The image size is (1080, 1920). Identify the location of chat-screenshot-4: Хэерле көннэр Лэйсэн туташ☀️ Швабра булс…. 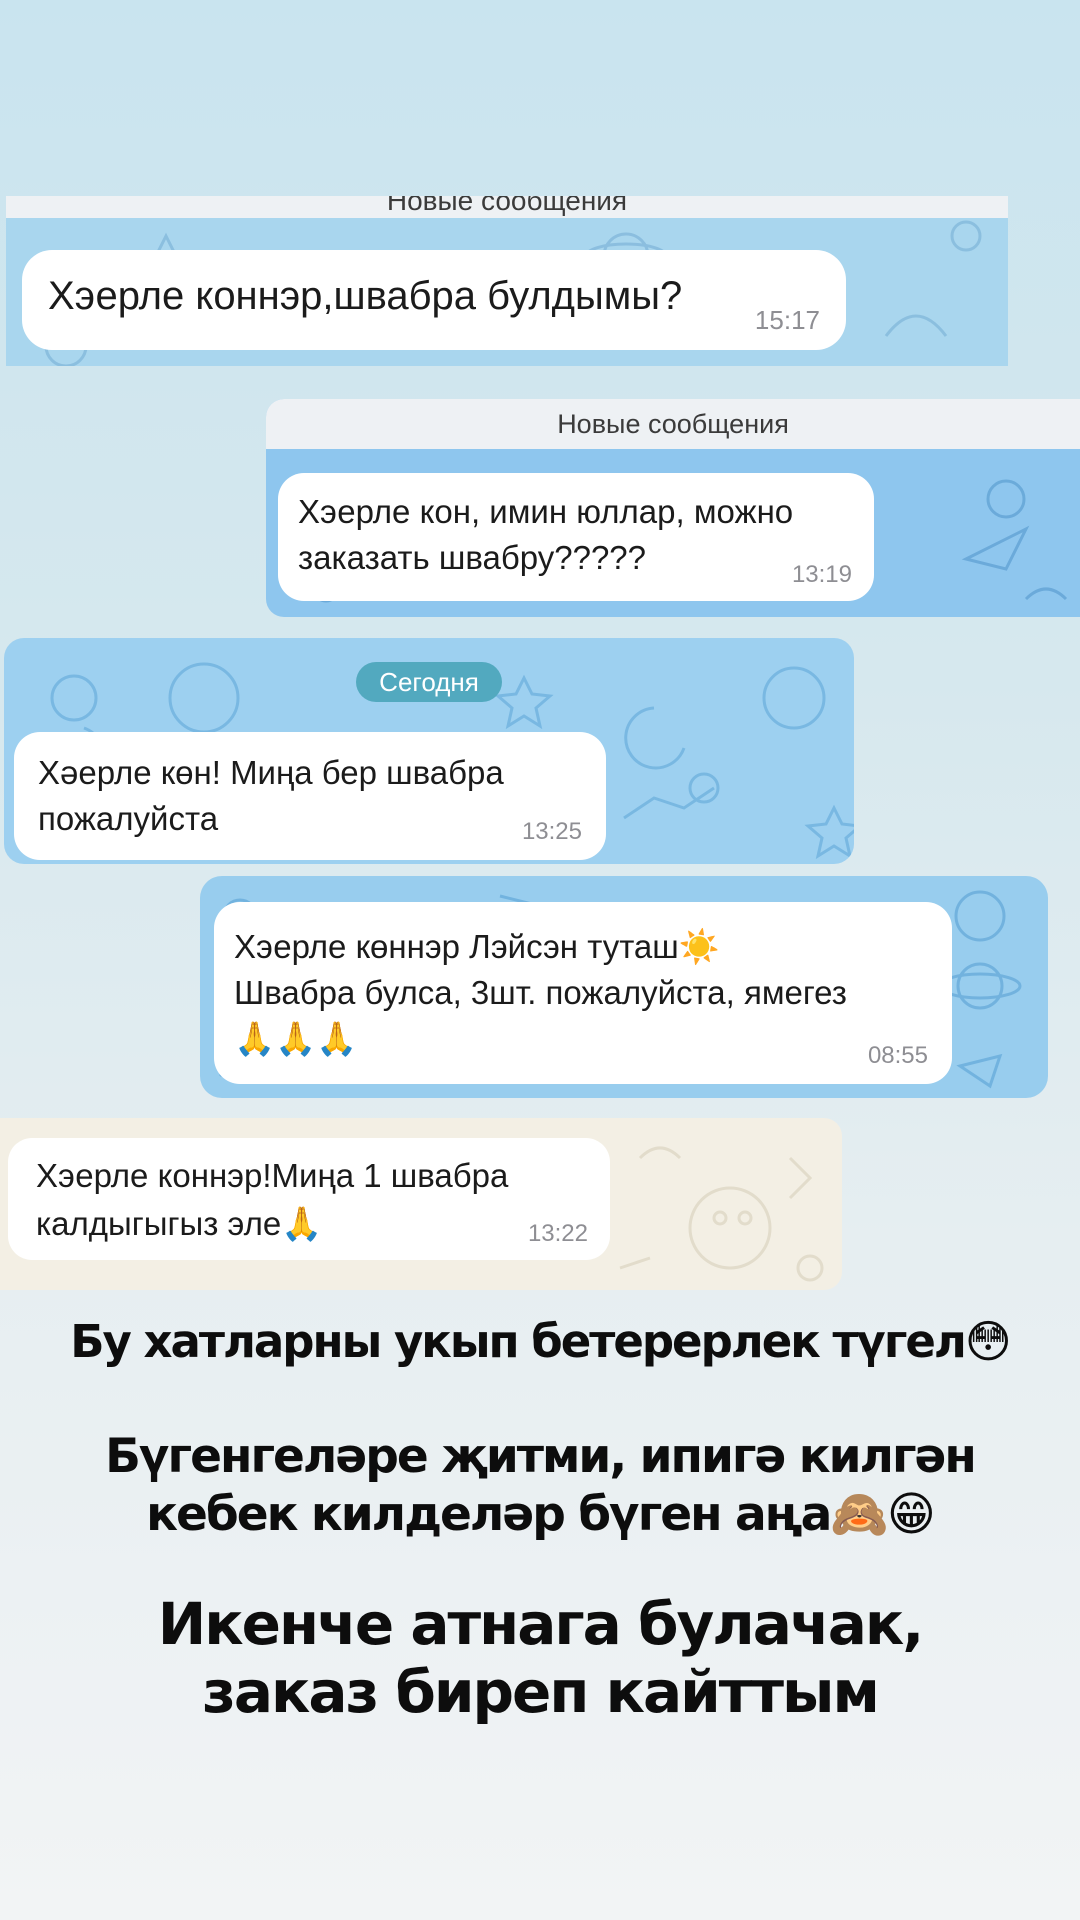
(624, 987).